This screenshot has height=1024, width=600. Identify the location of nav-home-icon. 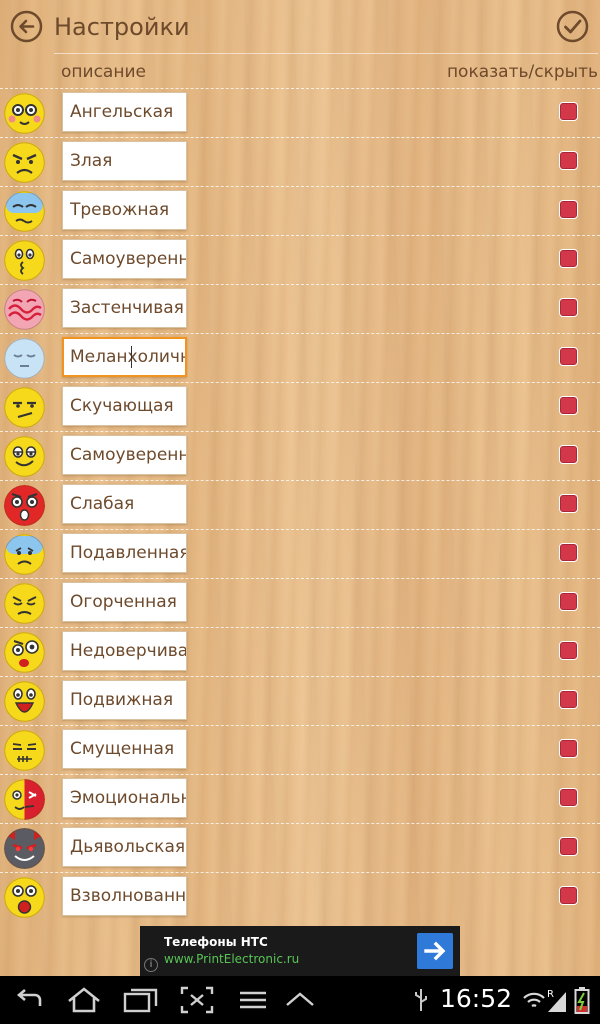
(84, 1000).